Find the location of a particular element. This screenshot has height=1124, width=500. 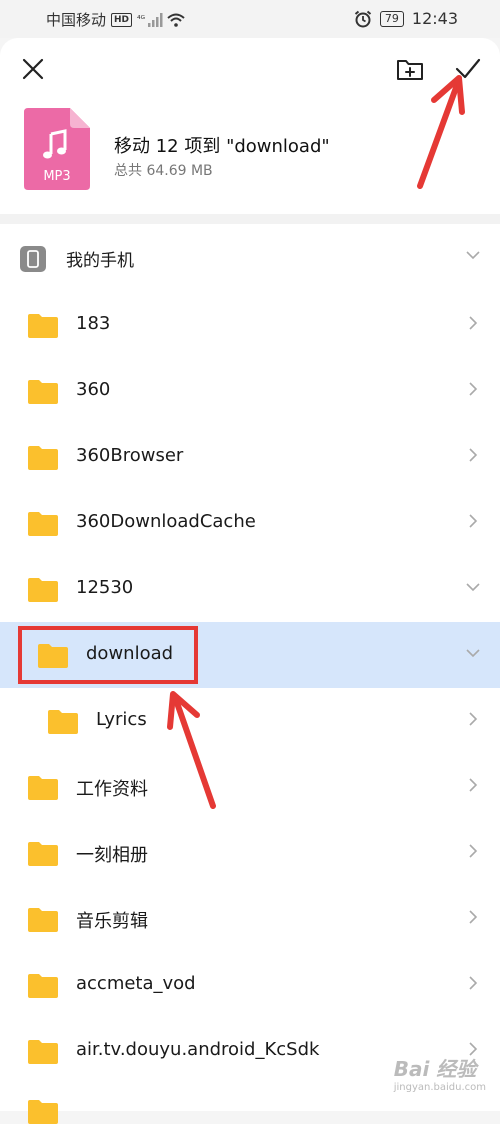

alarm-icon is located at coordinates (363, 18).